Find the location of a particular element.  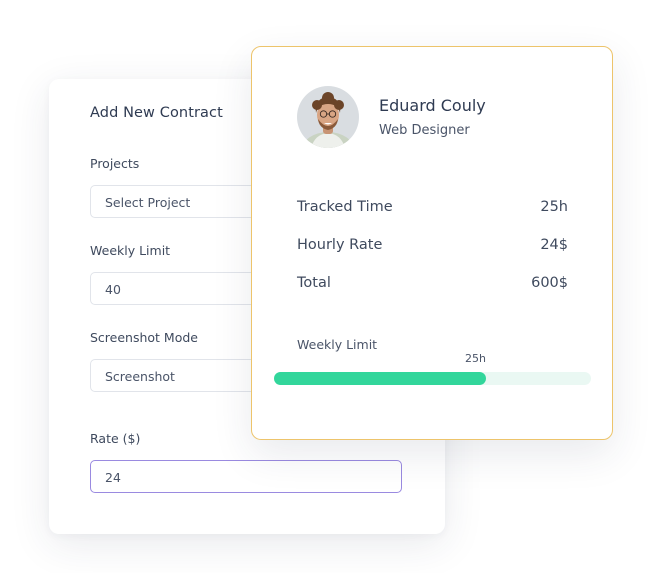

weekly-limit-value: 40 is located at coordinates (113, 289).